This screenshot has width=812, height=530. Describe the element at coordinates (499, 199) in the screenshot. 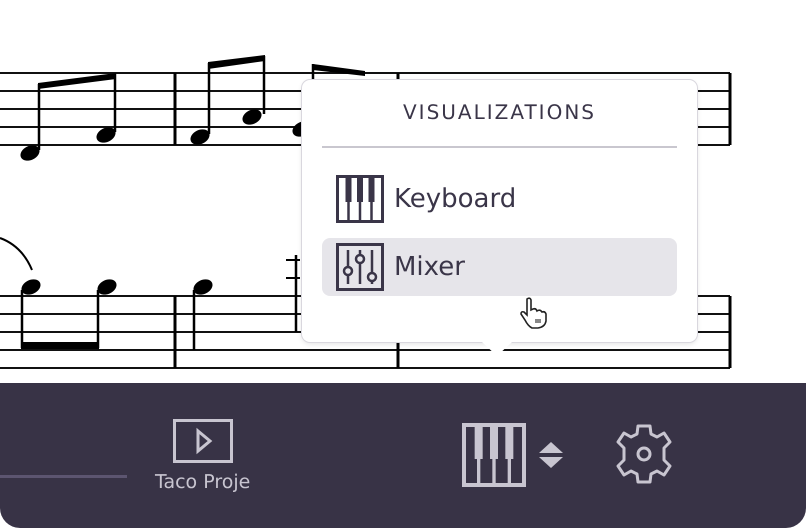

I see `menu-item: Keyboard` at that location.